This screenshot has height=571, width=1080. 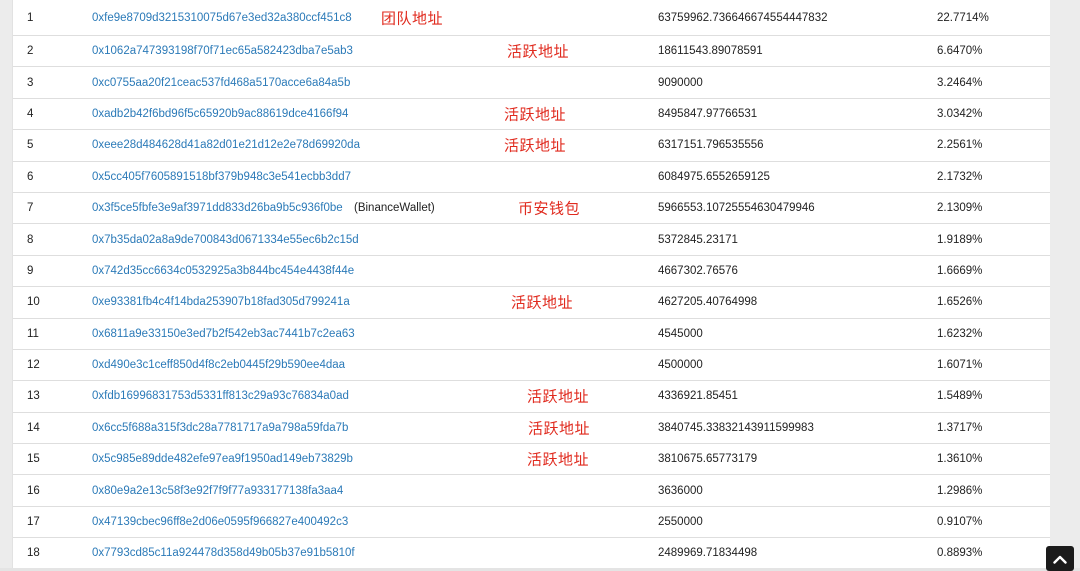 I want to click on quantity-cell: 6084975.6552659125, so click(x=714, y=176).